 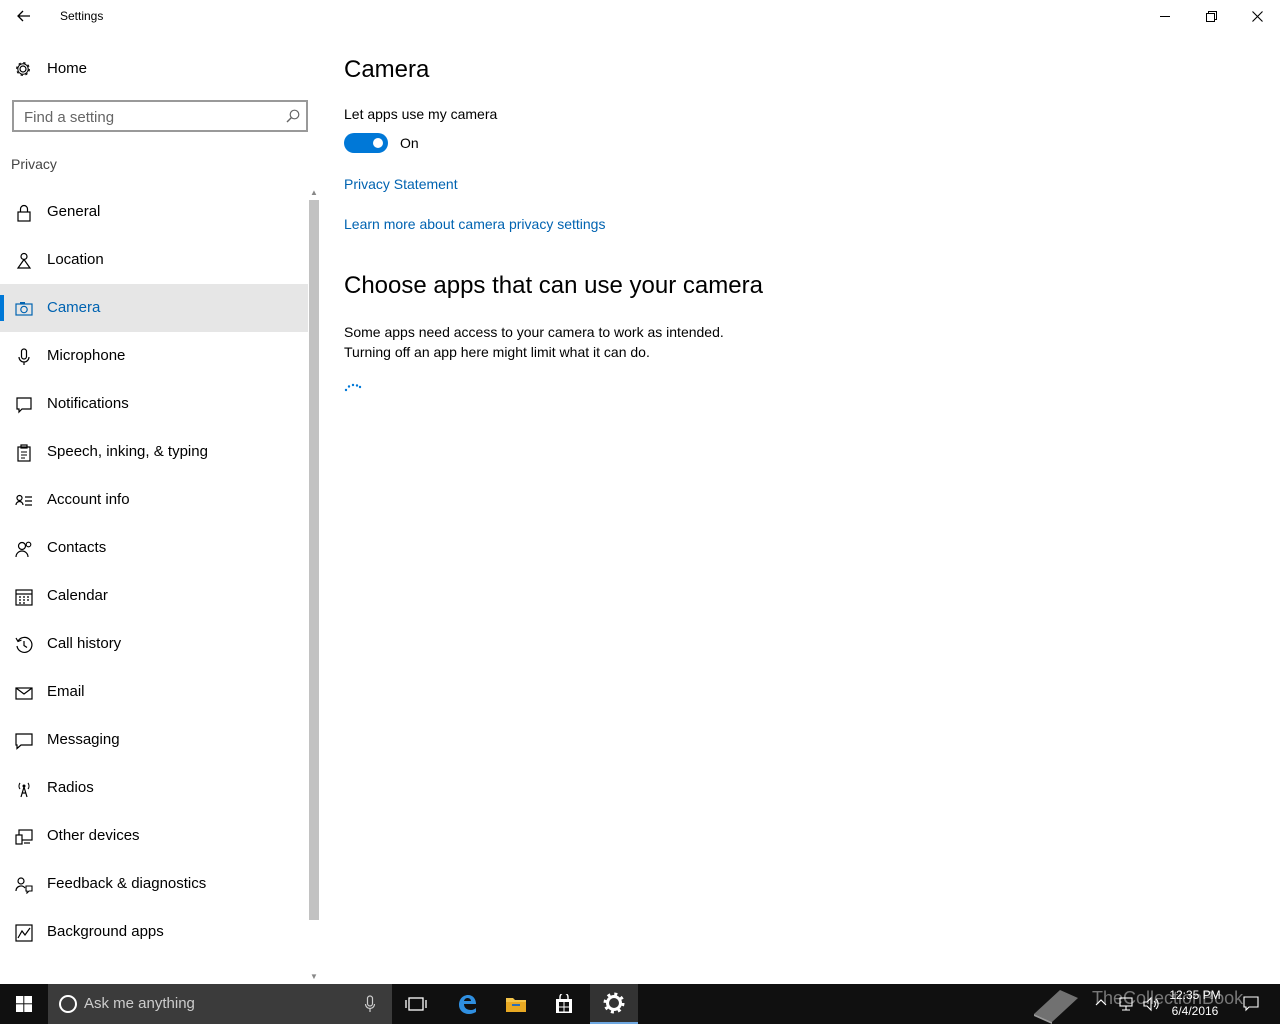 I want to click on sidebar-item-label: Radios, so click(x=70, y=787).